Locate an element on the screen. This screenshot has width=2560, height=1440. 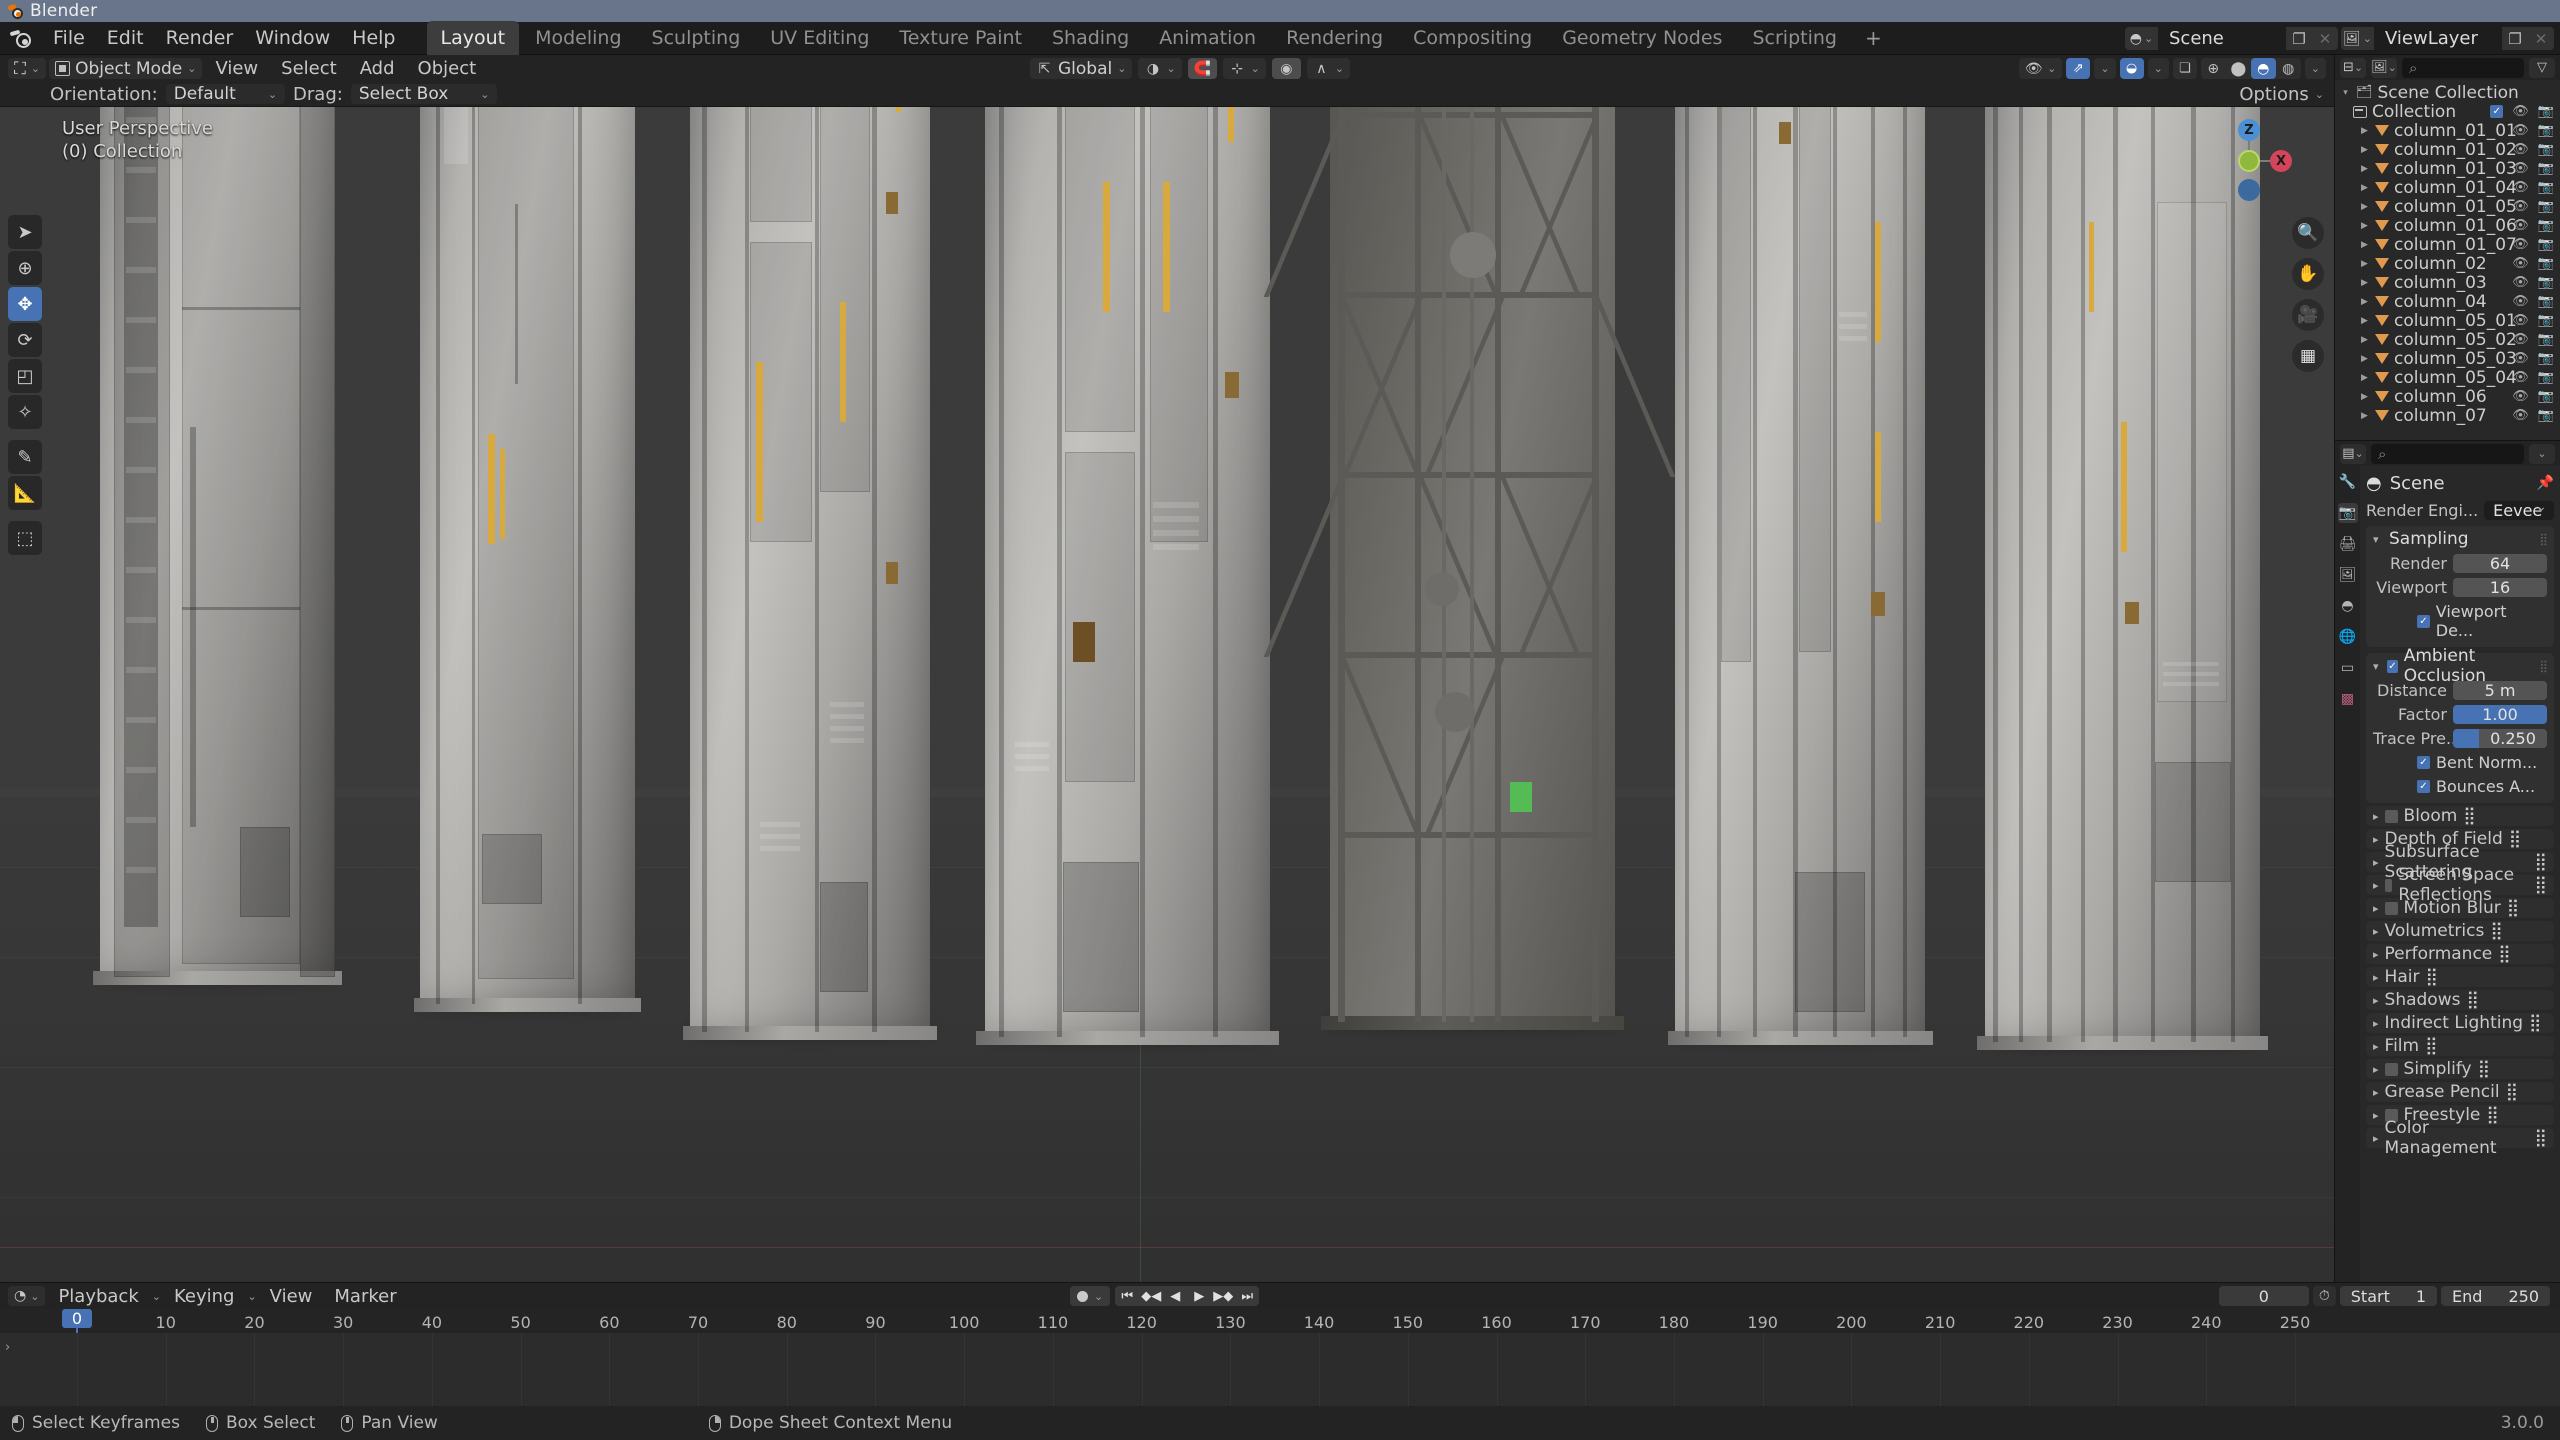
measure-tool: 📐 is located at coordinates (25, 493).